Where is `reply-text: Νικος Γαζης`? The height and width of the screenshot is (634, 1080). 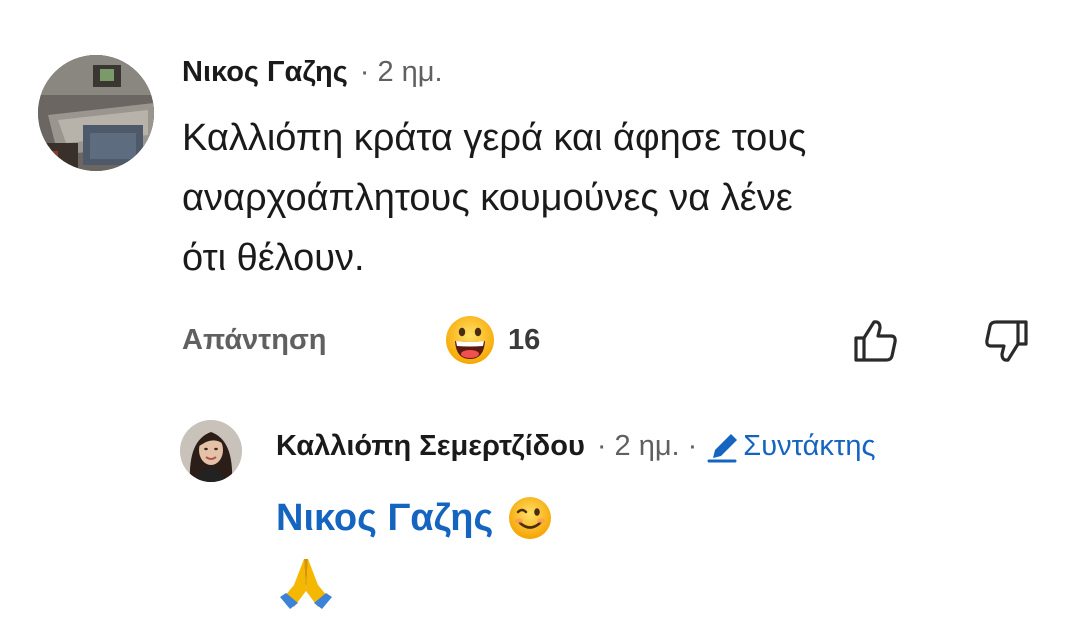
reply-text: Νικος Γαζης is located at coordinates (414, 518).